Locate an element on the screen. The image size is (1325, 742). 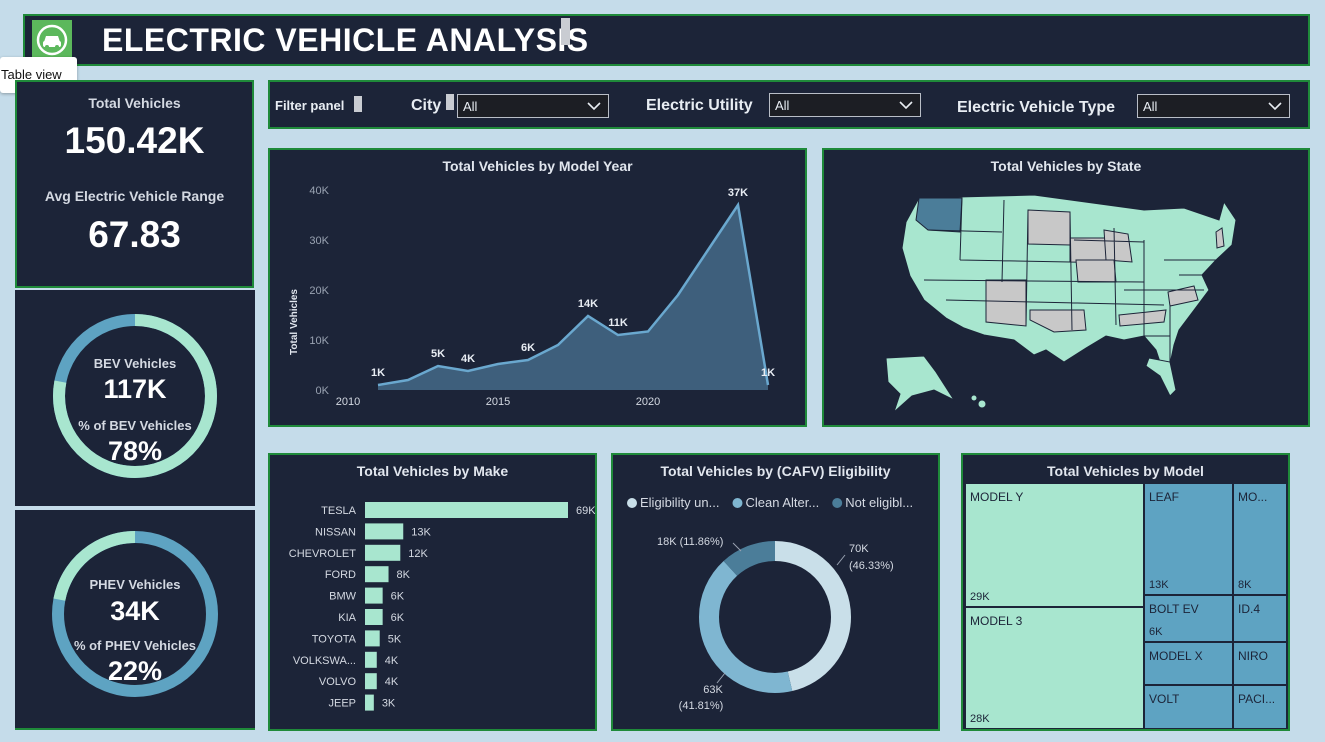
phev-pct-label: % of PHEV Vehicles is located at coordinates (135, 645).